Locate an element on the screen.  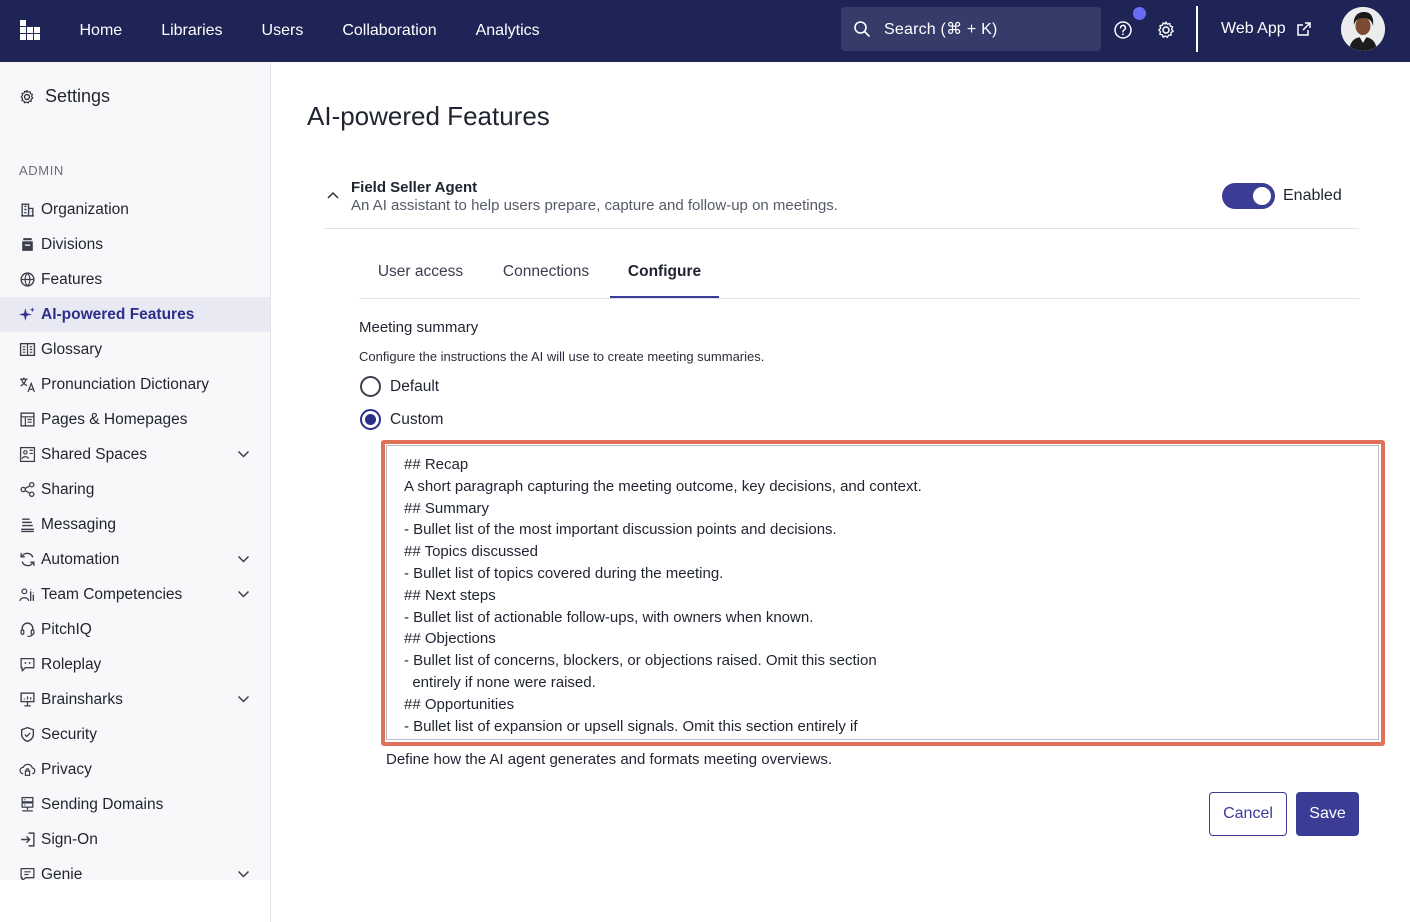
radio-custom-label: Custom is located at coordinates (417, 419).